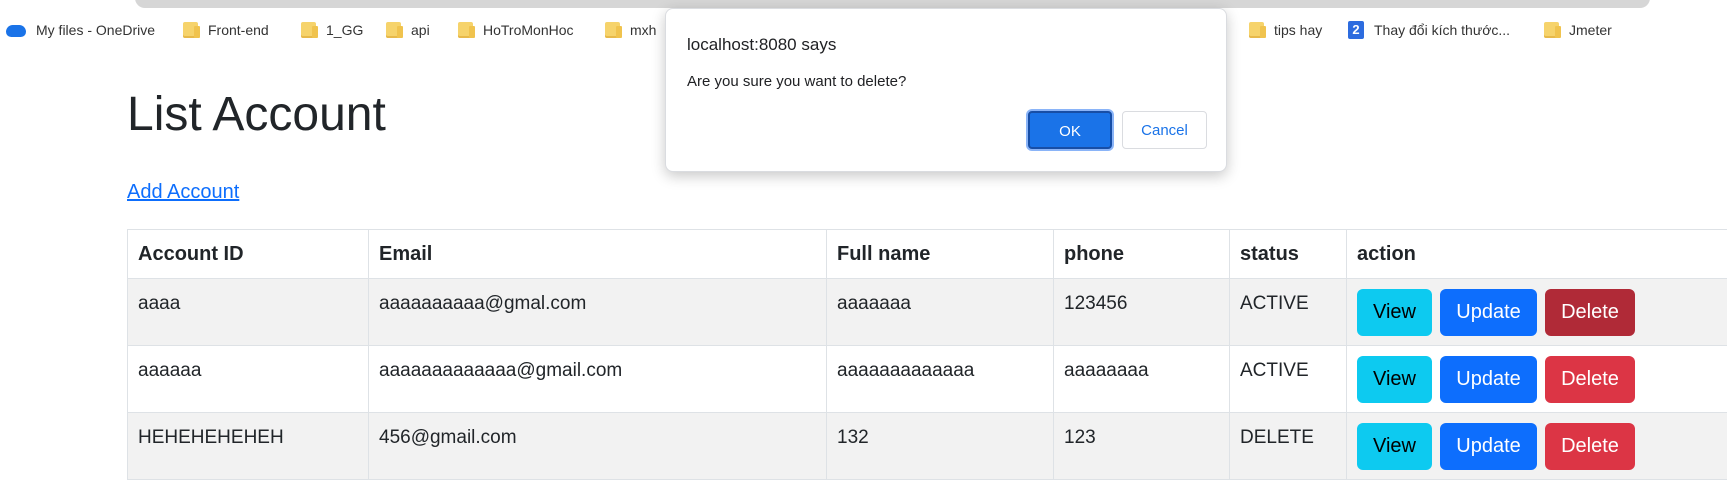 This screenshot has height=480, width=1727. I want to click on bookmark-label: HoTroMonHoc, so click(528, 30).